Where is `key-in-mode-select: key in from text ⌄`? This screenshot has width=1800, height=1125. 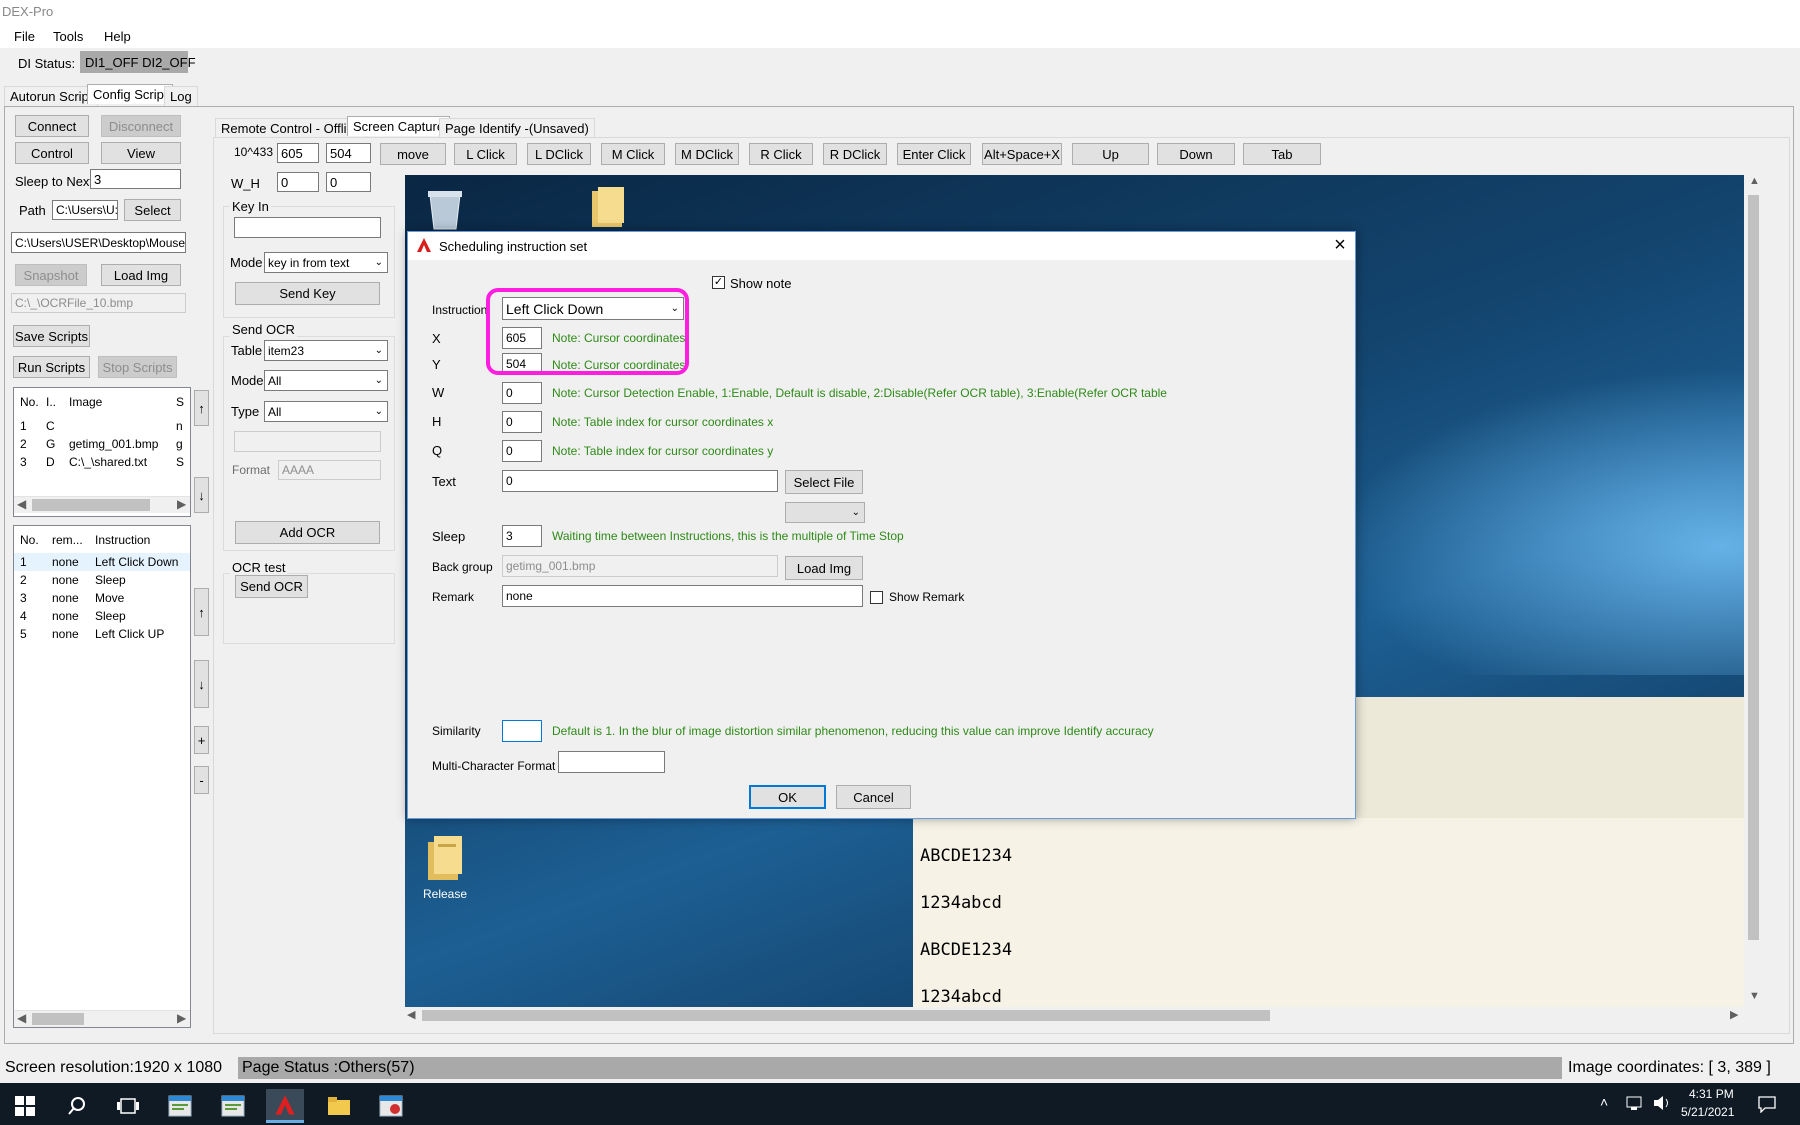
key-in-mode-select: key in from text ⌄ is located at coordinates (326, 262).